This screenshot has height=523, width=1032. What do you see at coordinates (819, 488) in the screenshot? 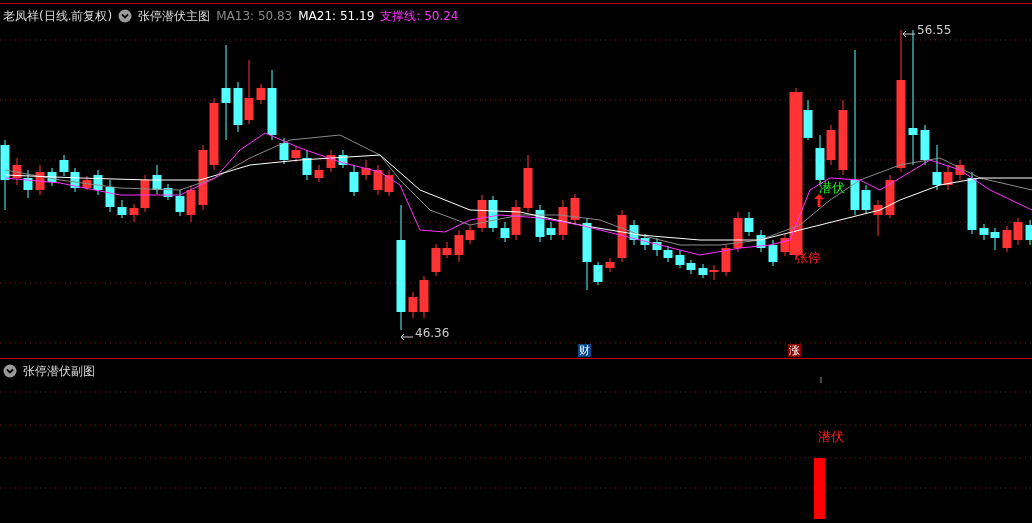
I see `signal-bar` at bounding box center [819, 488].